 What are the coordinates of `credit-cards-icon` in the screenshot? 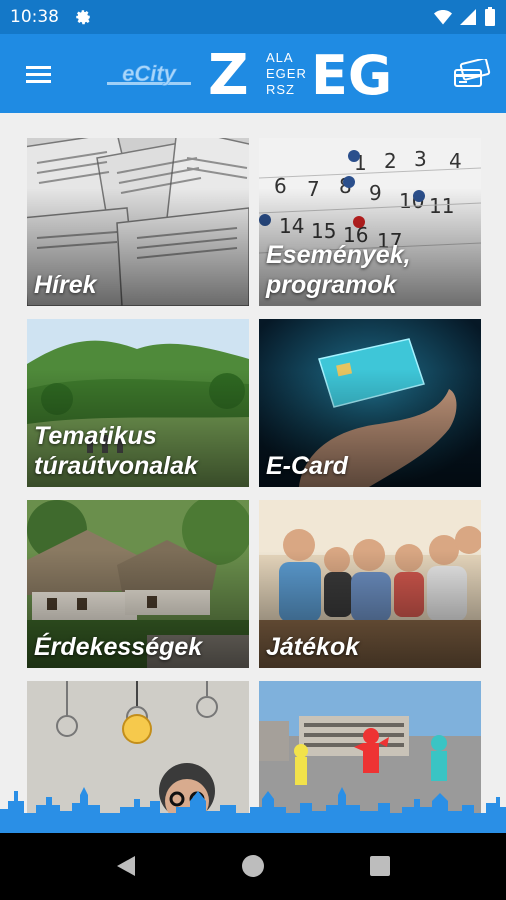 It's located at (472, 74).